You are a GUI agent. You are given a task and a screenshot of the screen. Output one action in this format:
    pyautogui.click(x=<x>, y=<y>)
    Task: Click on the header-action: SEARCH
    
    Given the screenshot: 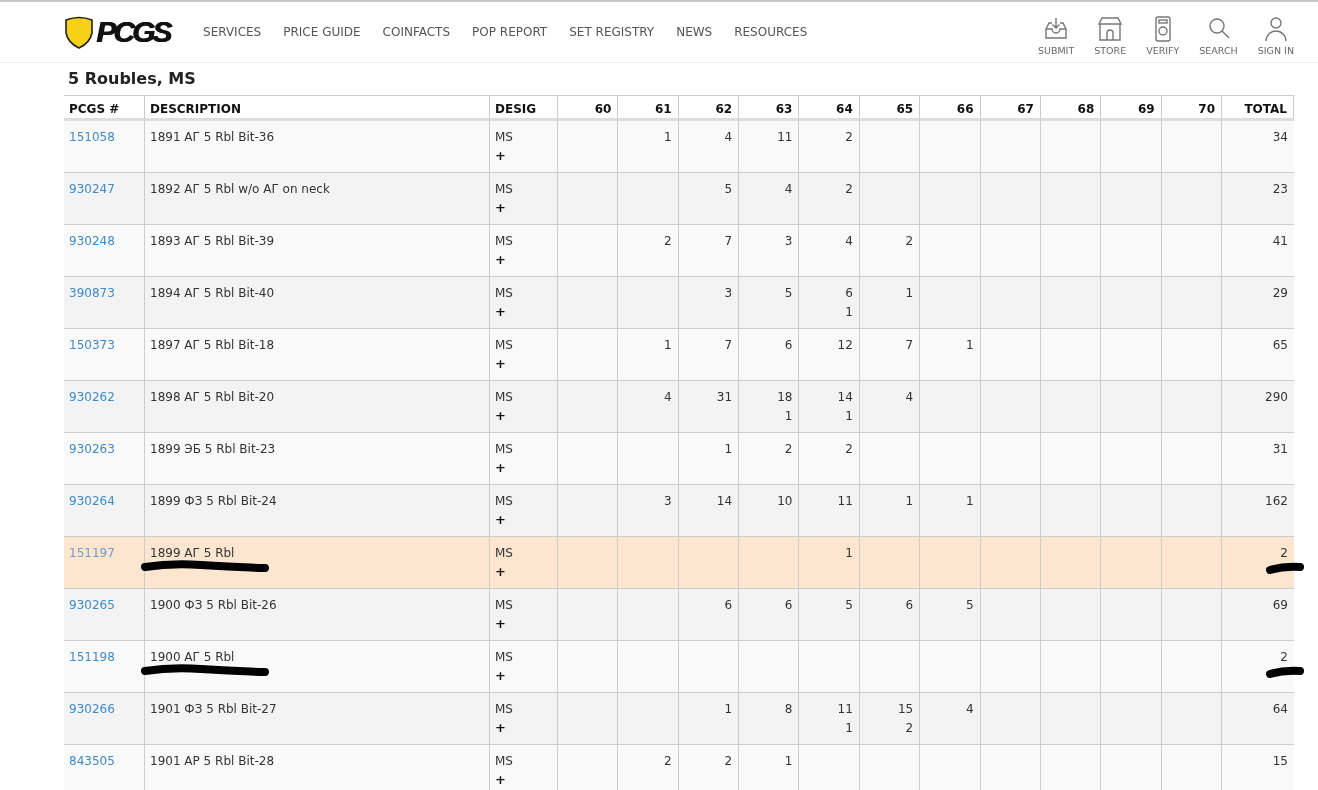 What is the action you would take?
    pyautogui.click(x=1218, y=32)
    